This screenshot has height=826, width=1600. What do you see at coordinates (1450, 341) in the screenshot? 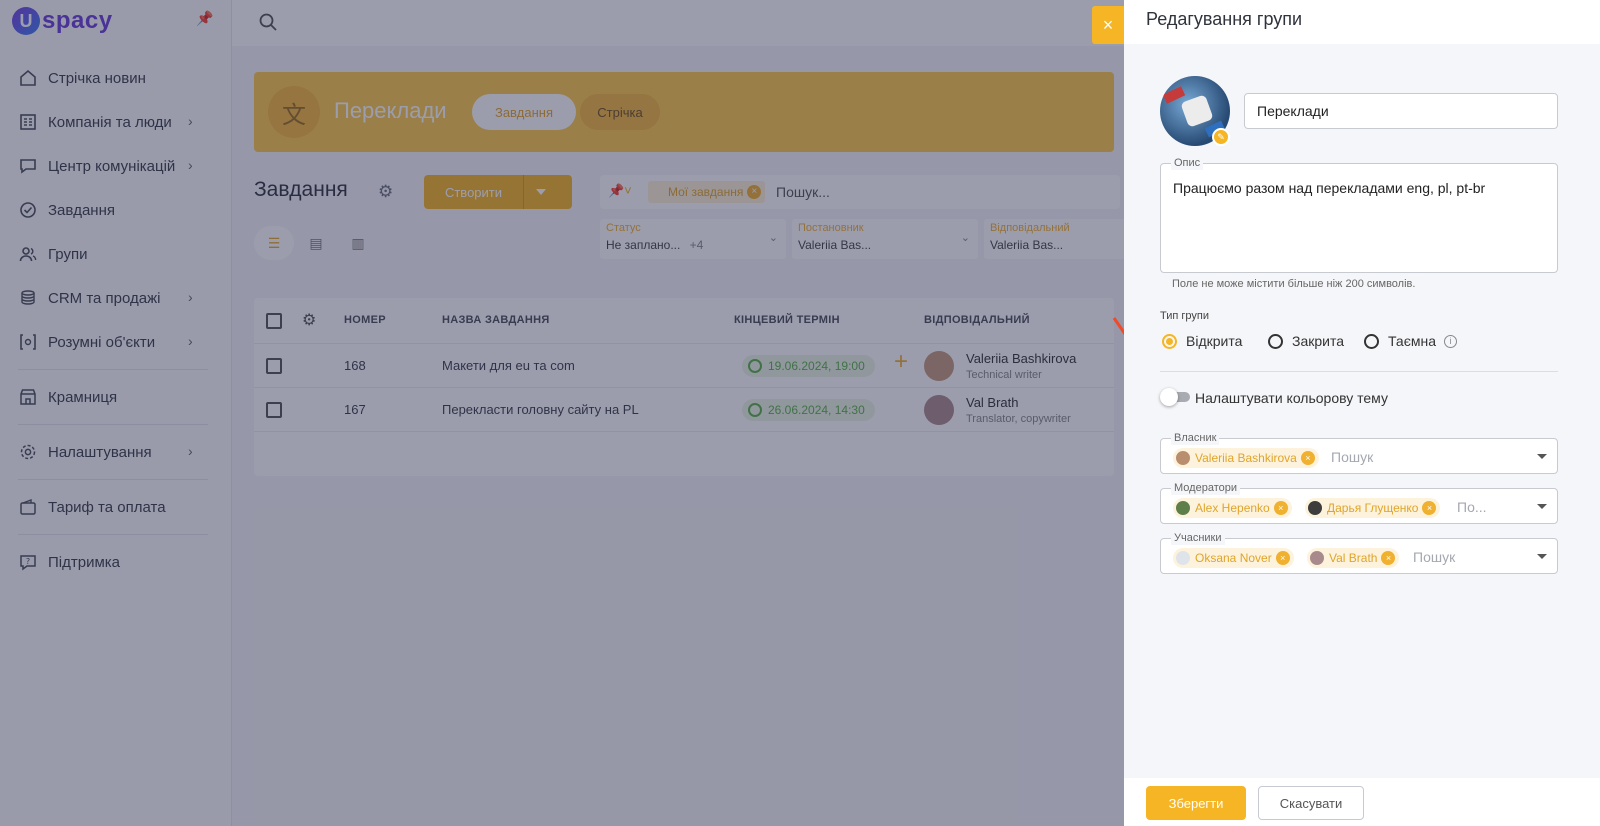
I see `info-icon: i` at bounding box center [1450, 341].